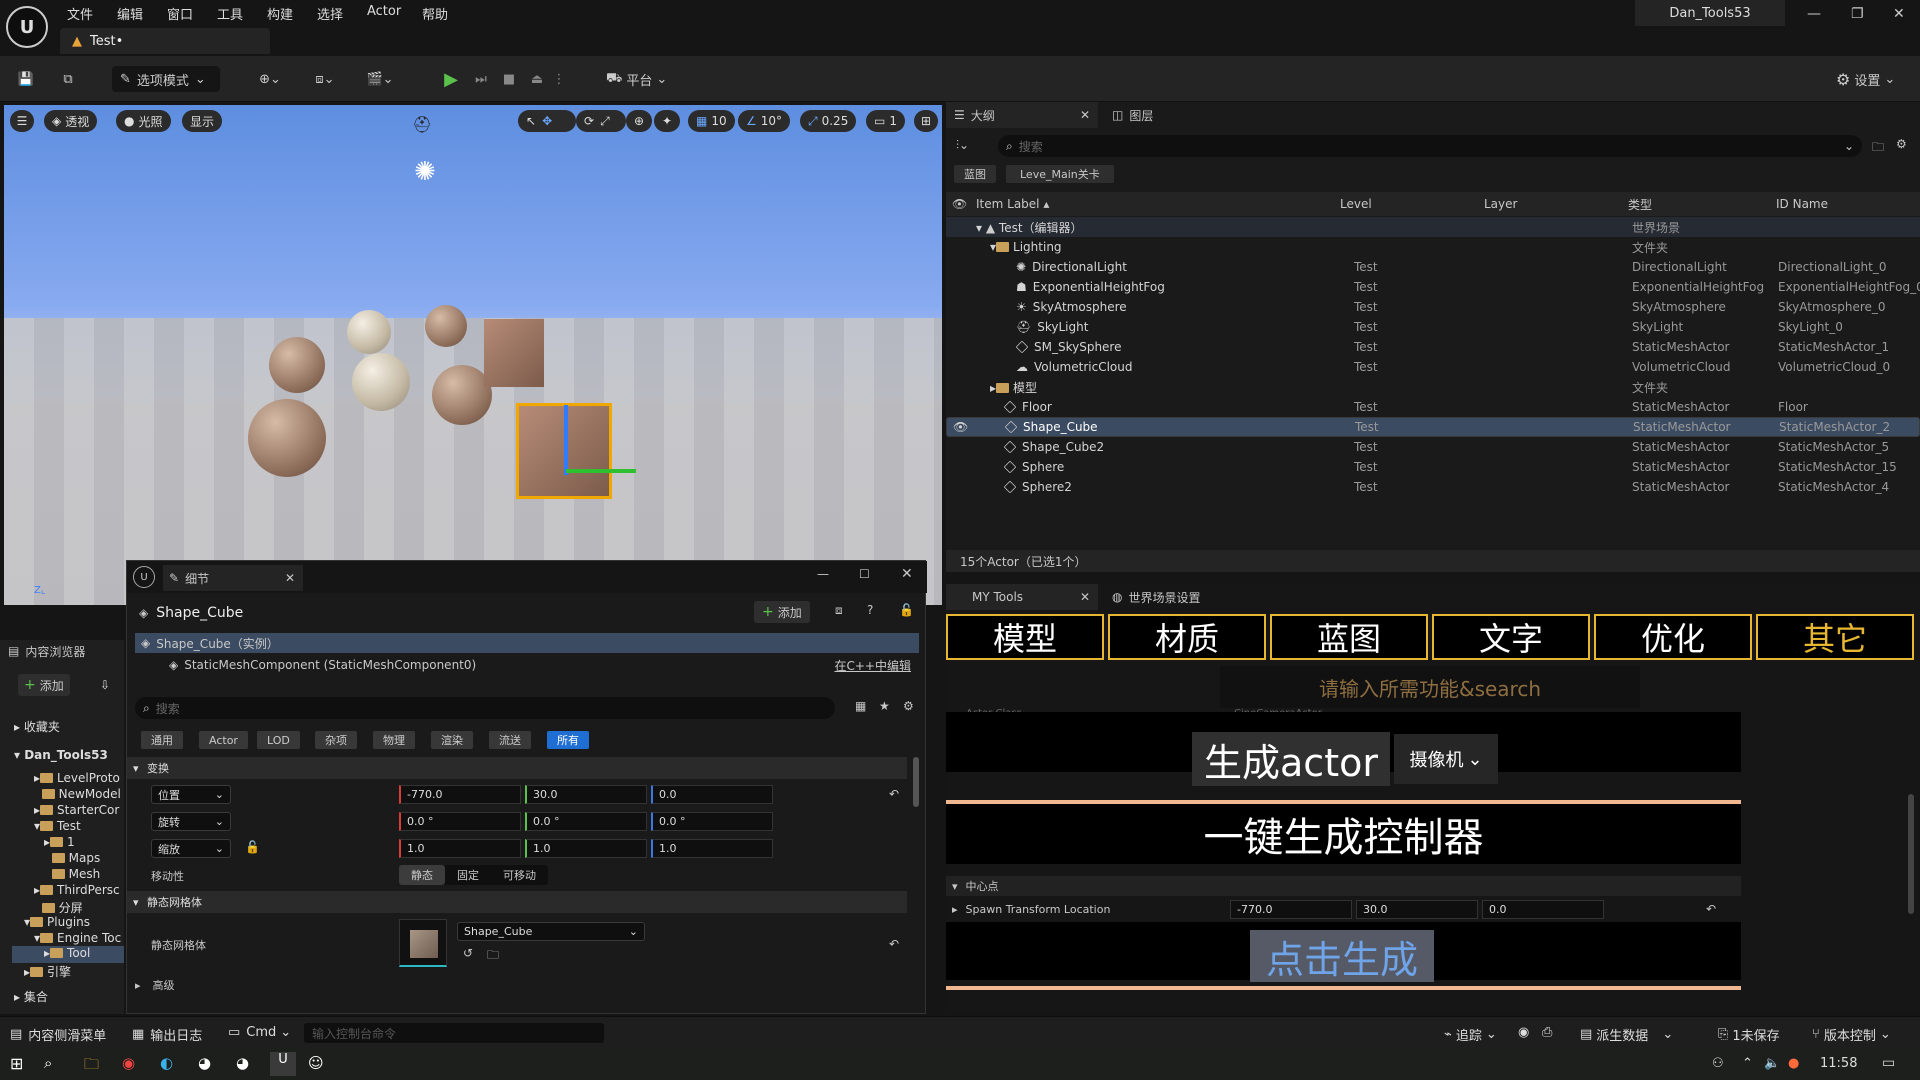  What do you see at coordinates (510, 740) in the screenshot?
I see `filter-tab-streaming: 流送` at bounding box center [510, 740].